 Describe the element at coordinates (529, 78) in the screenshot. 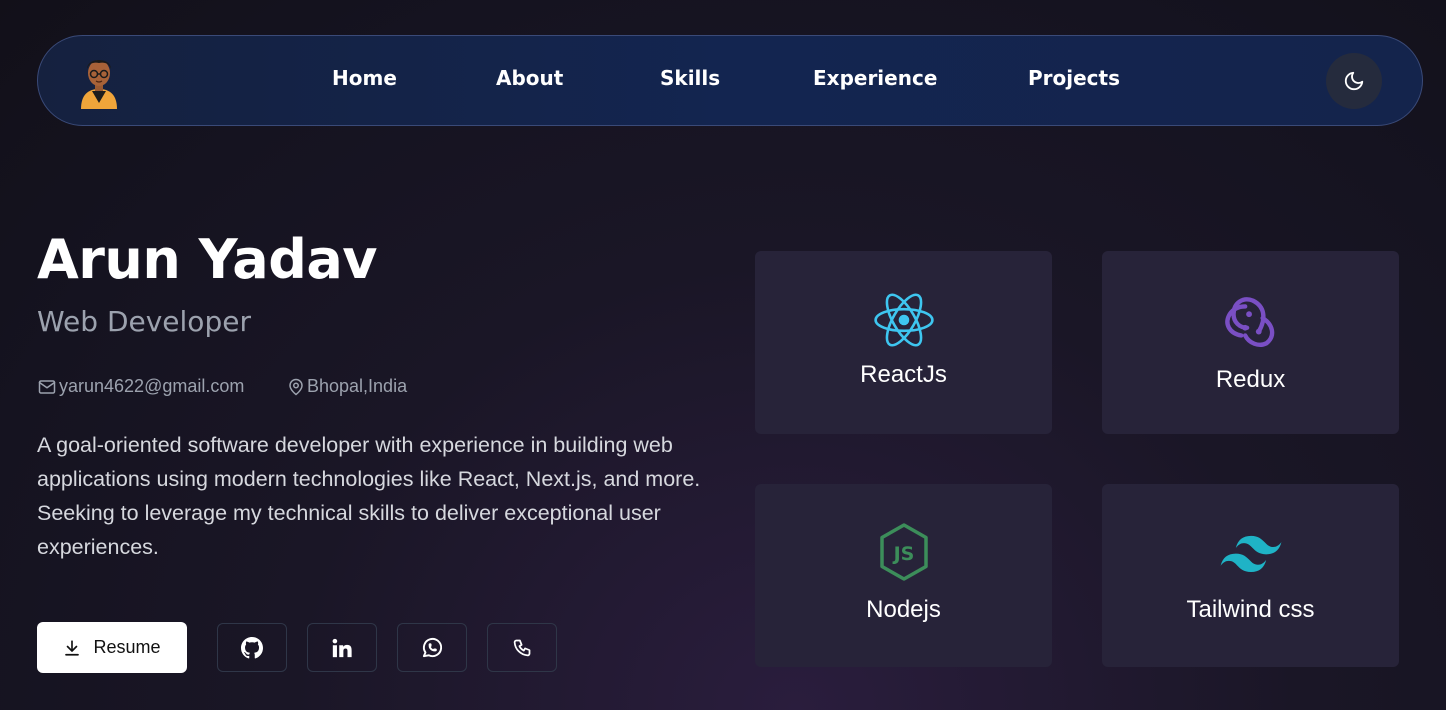

I see `nav-about: About` at that location.